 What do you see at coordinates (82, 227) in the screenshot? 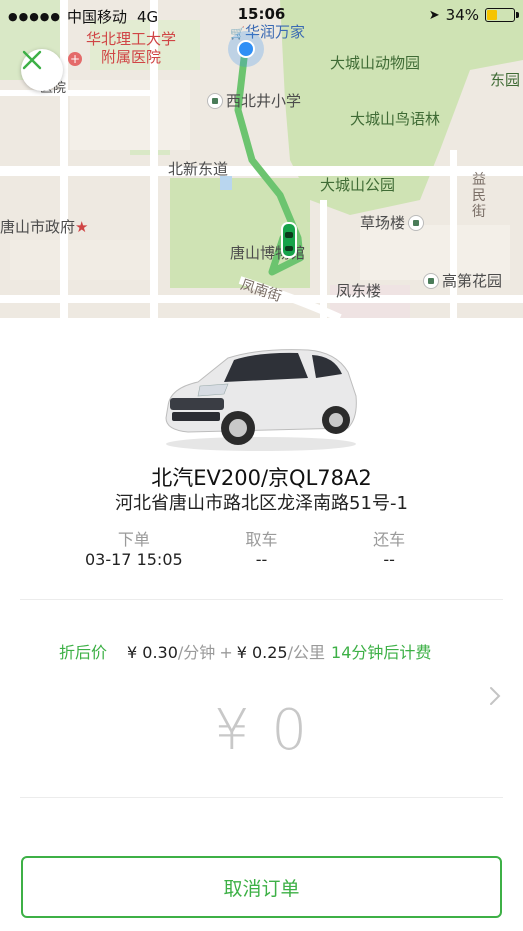
I see `star-icon: ★` at bounding box center [82, 227].